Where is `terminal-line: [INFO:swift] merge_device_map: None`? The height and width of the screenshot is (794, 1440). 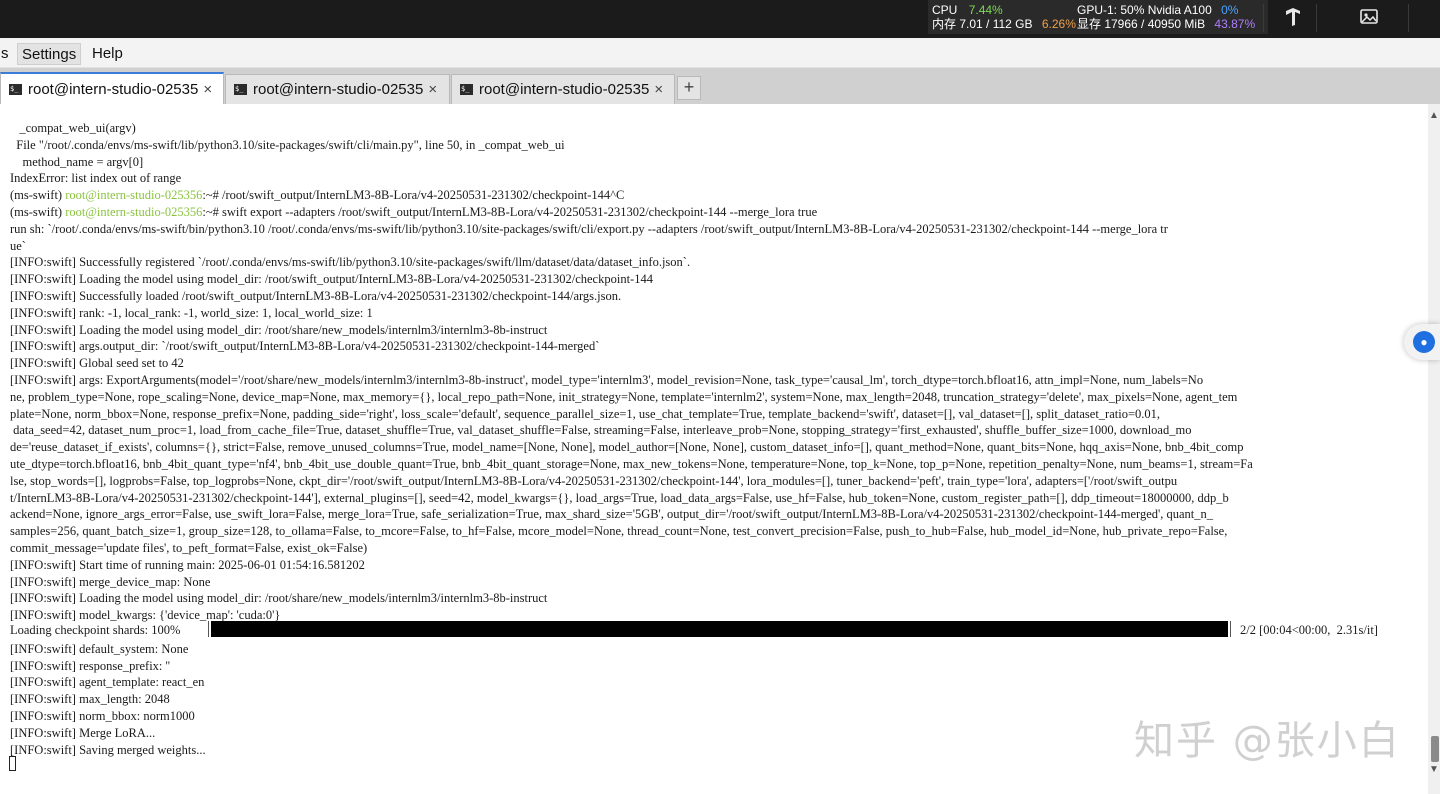
terminal-line: [INFO:swift] merge_device_map: None is located at coordinates (110, 581).